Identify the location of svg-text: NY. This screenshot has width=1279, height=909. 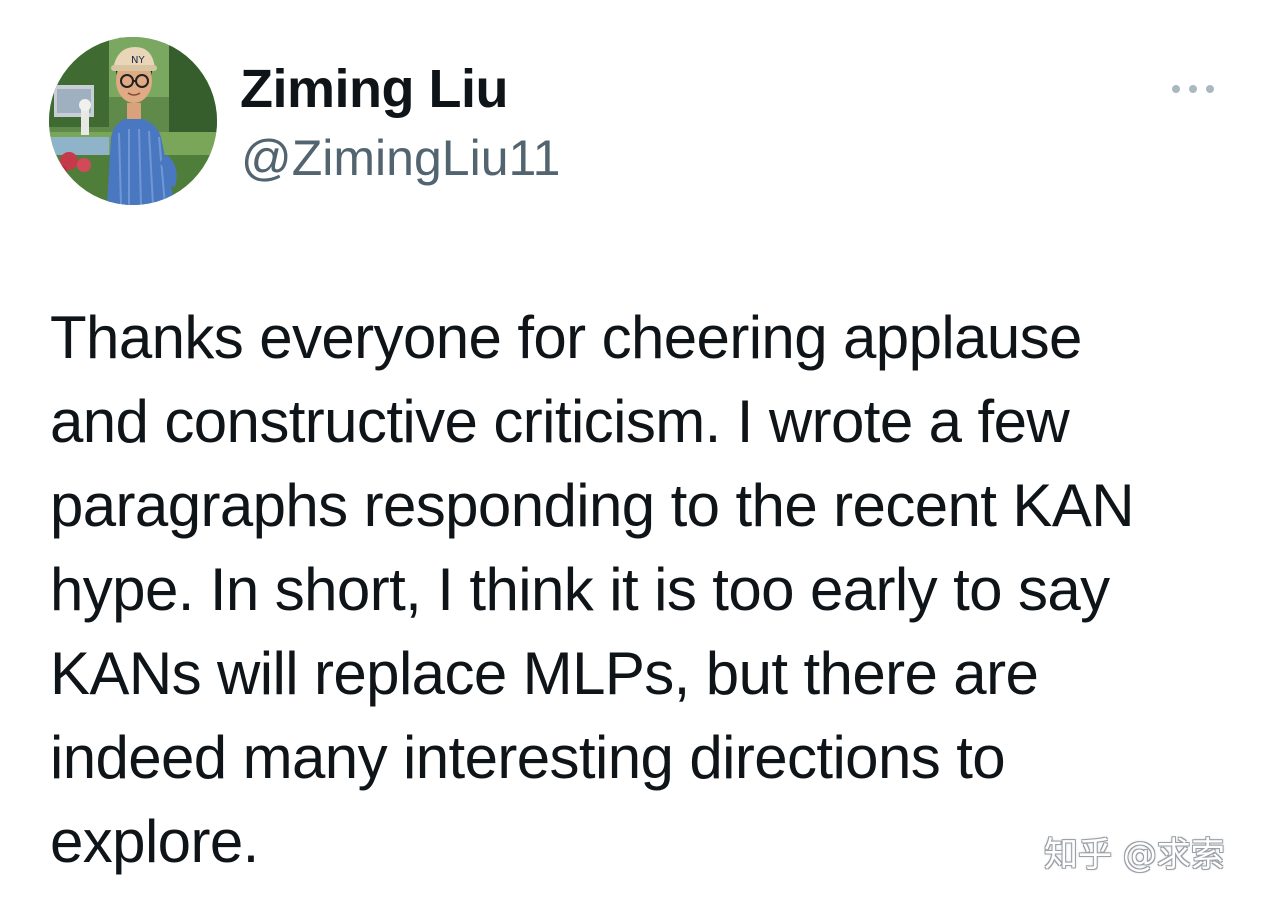
(138, 60).